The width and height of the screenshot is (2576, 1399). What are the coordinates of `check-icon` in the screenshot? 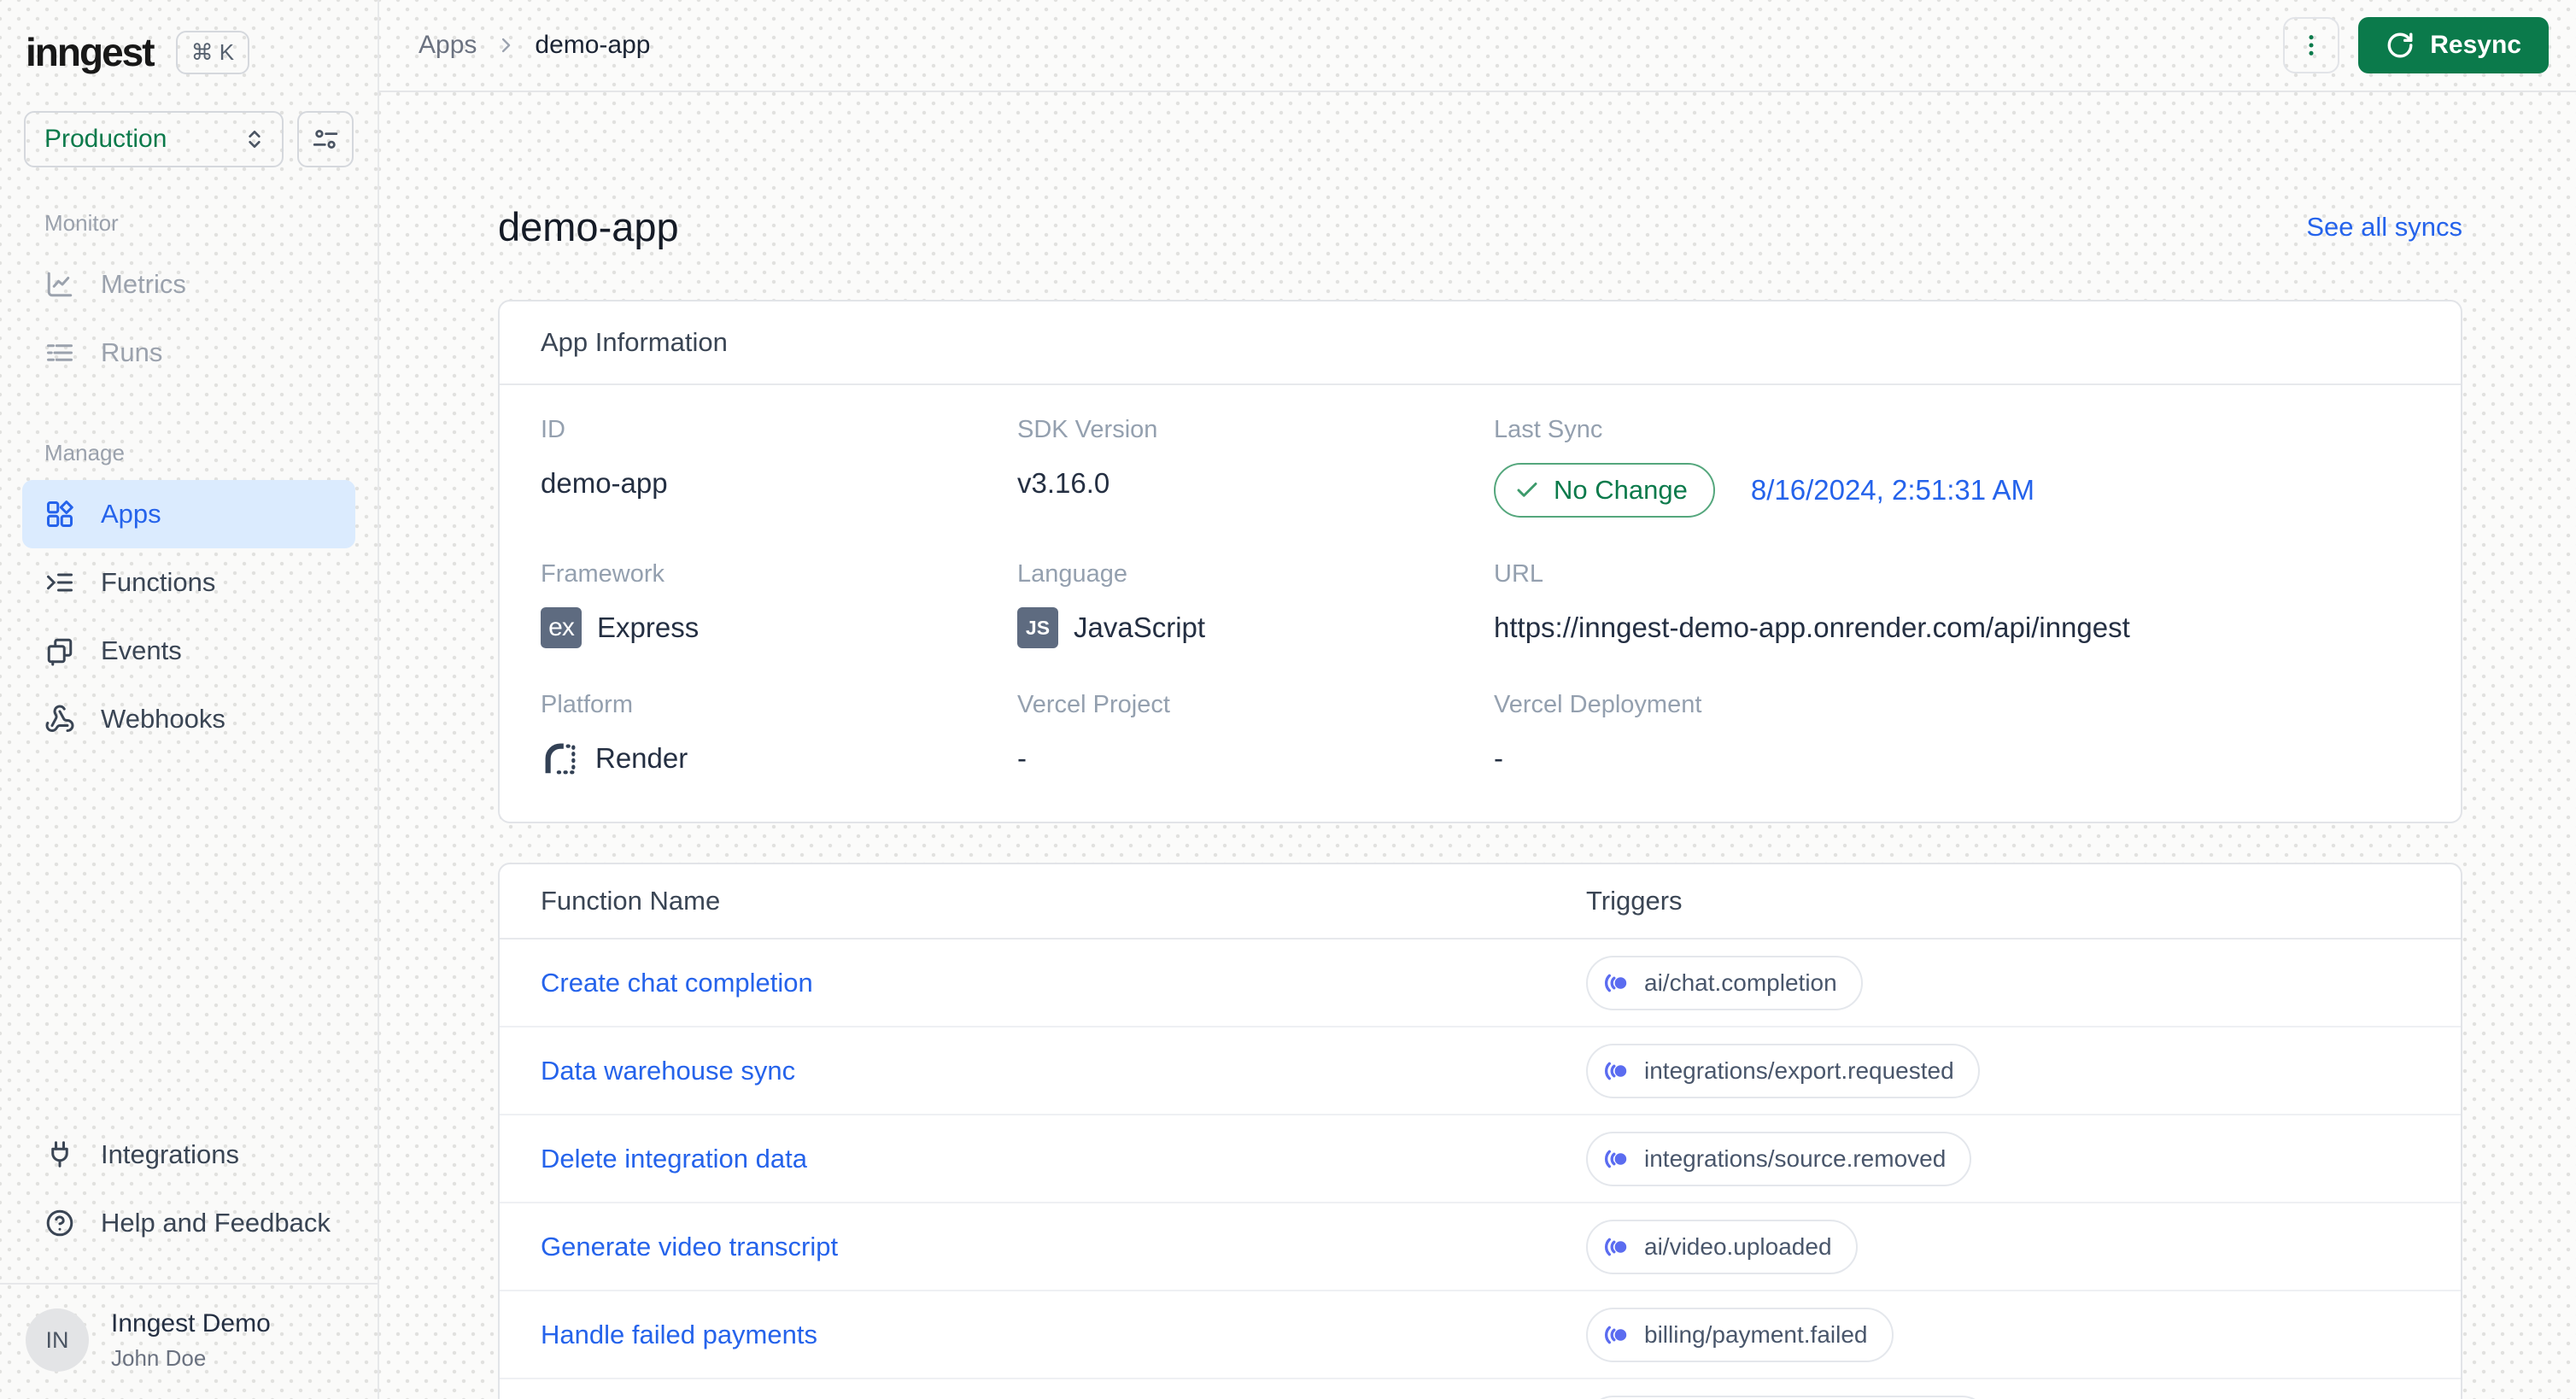 It's located at (1527, 490).